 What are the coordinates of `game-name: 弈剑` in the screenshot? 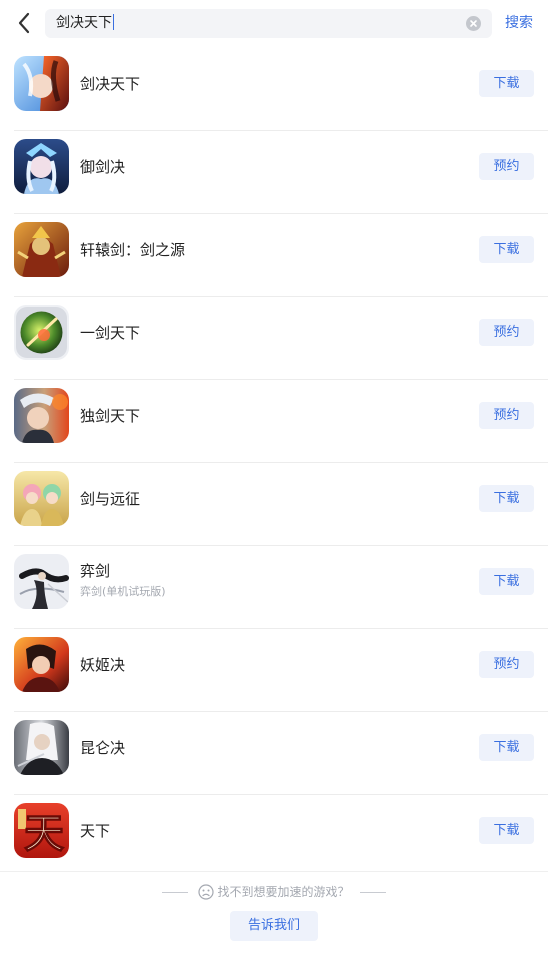 It's located at (95, 571).